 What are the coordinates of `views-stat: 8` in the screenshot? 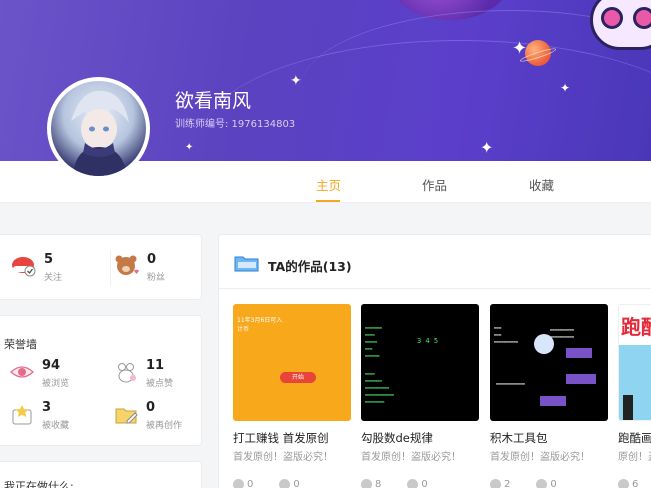 It's located at (371, 483).